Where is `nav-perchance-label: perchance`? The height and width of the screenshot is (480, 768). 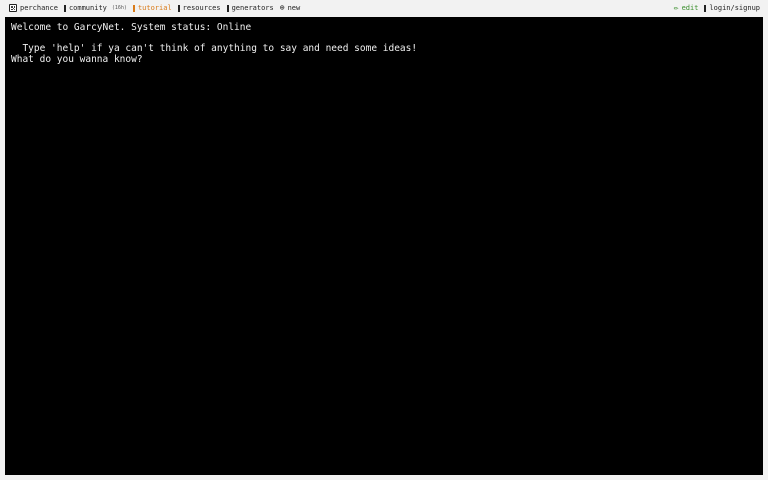
nav-perchance-label: perchance is located at coordinates (39, 8).